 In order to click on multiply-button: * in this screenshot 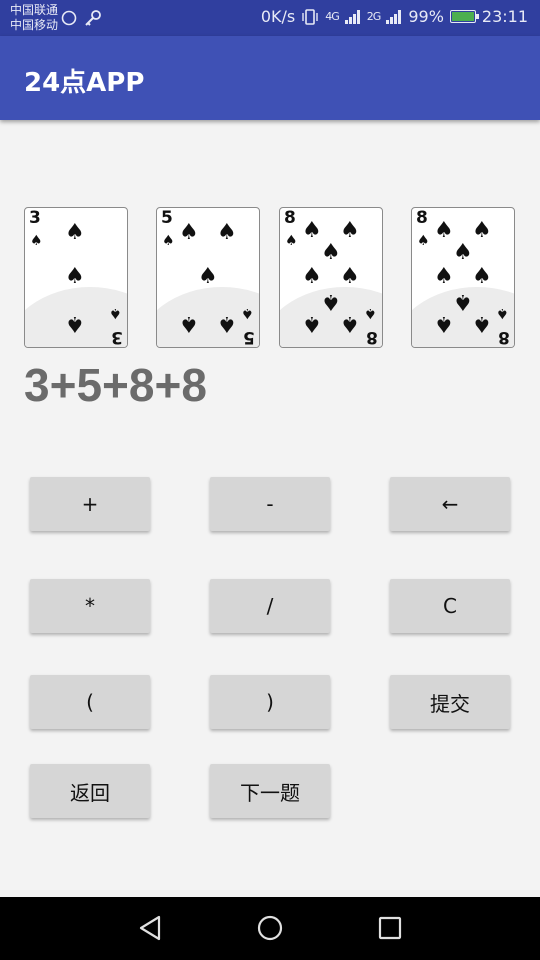, I will do `click(90, 606)`.